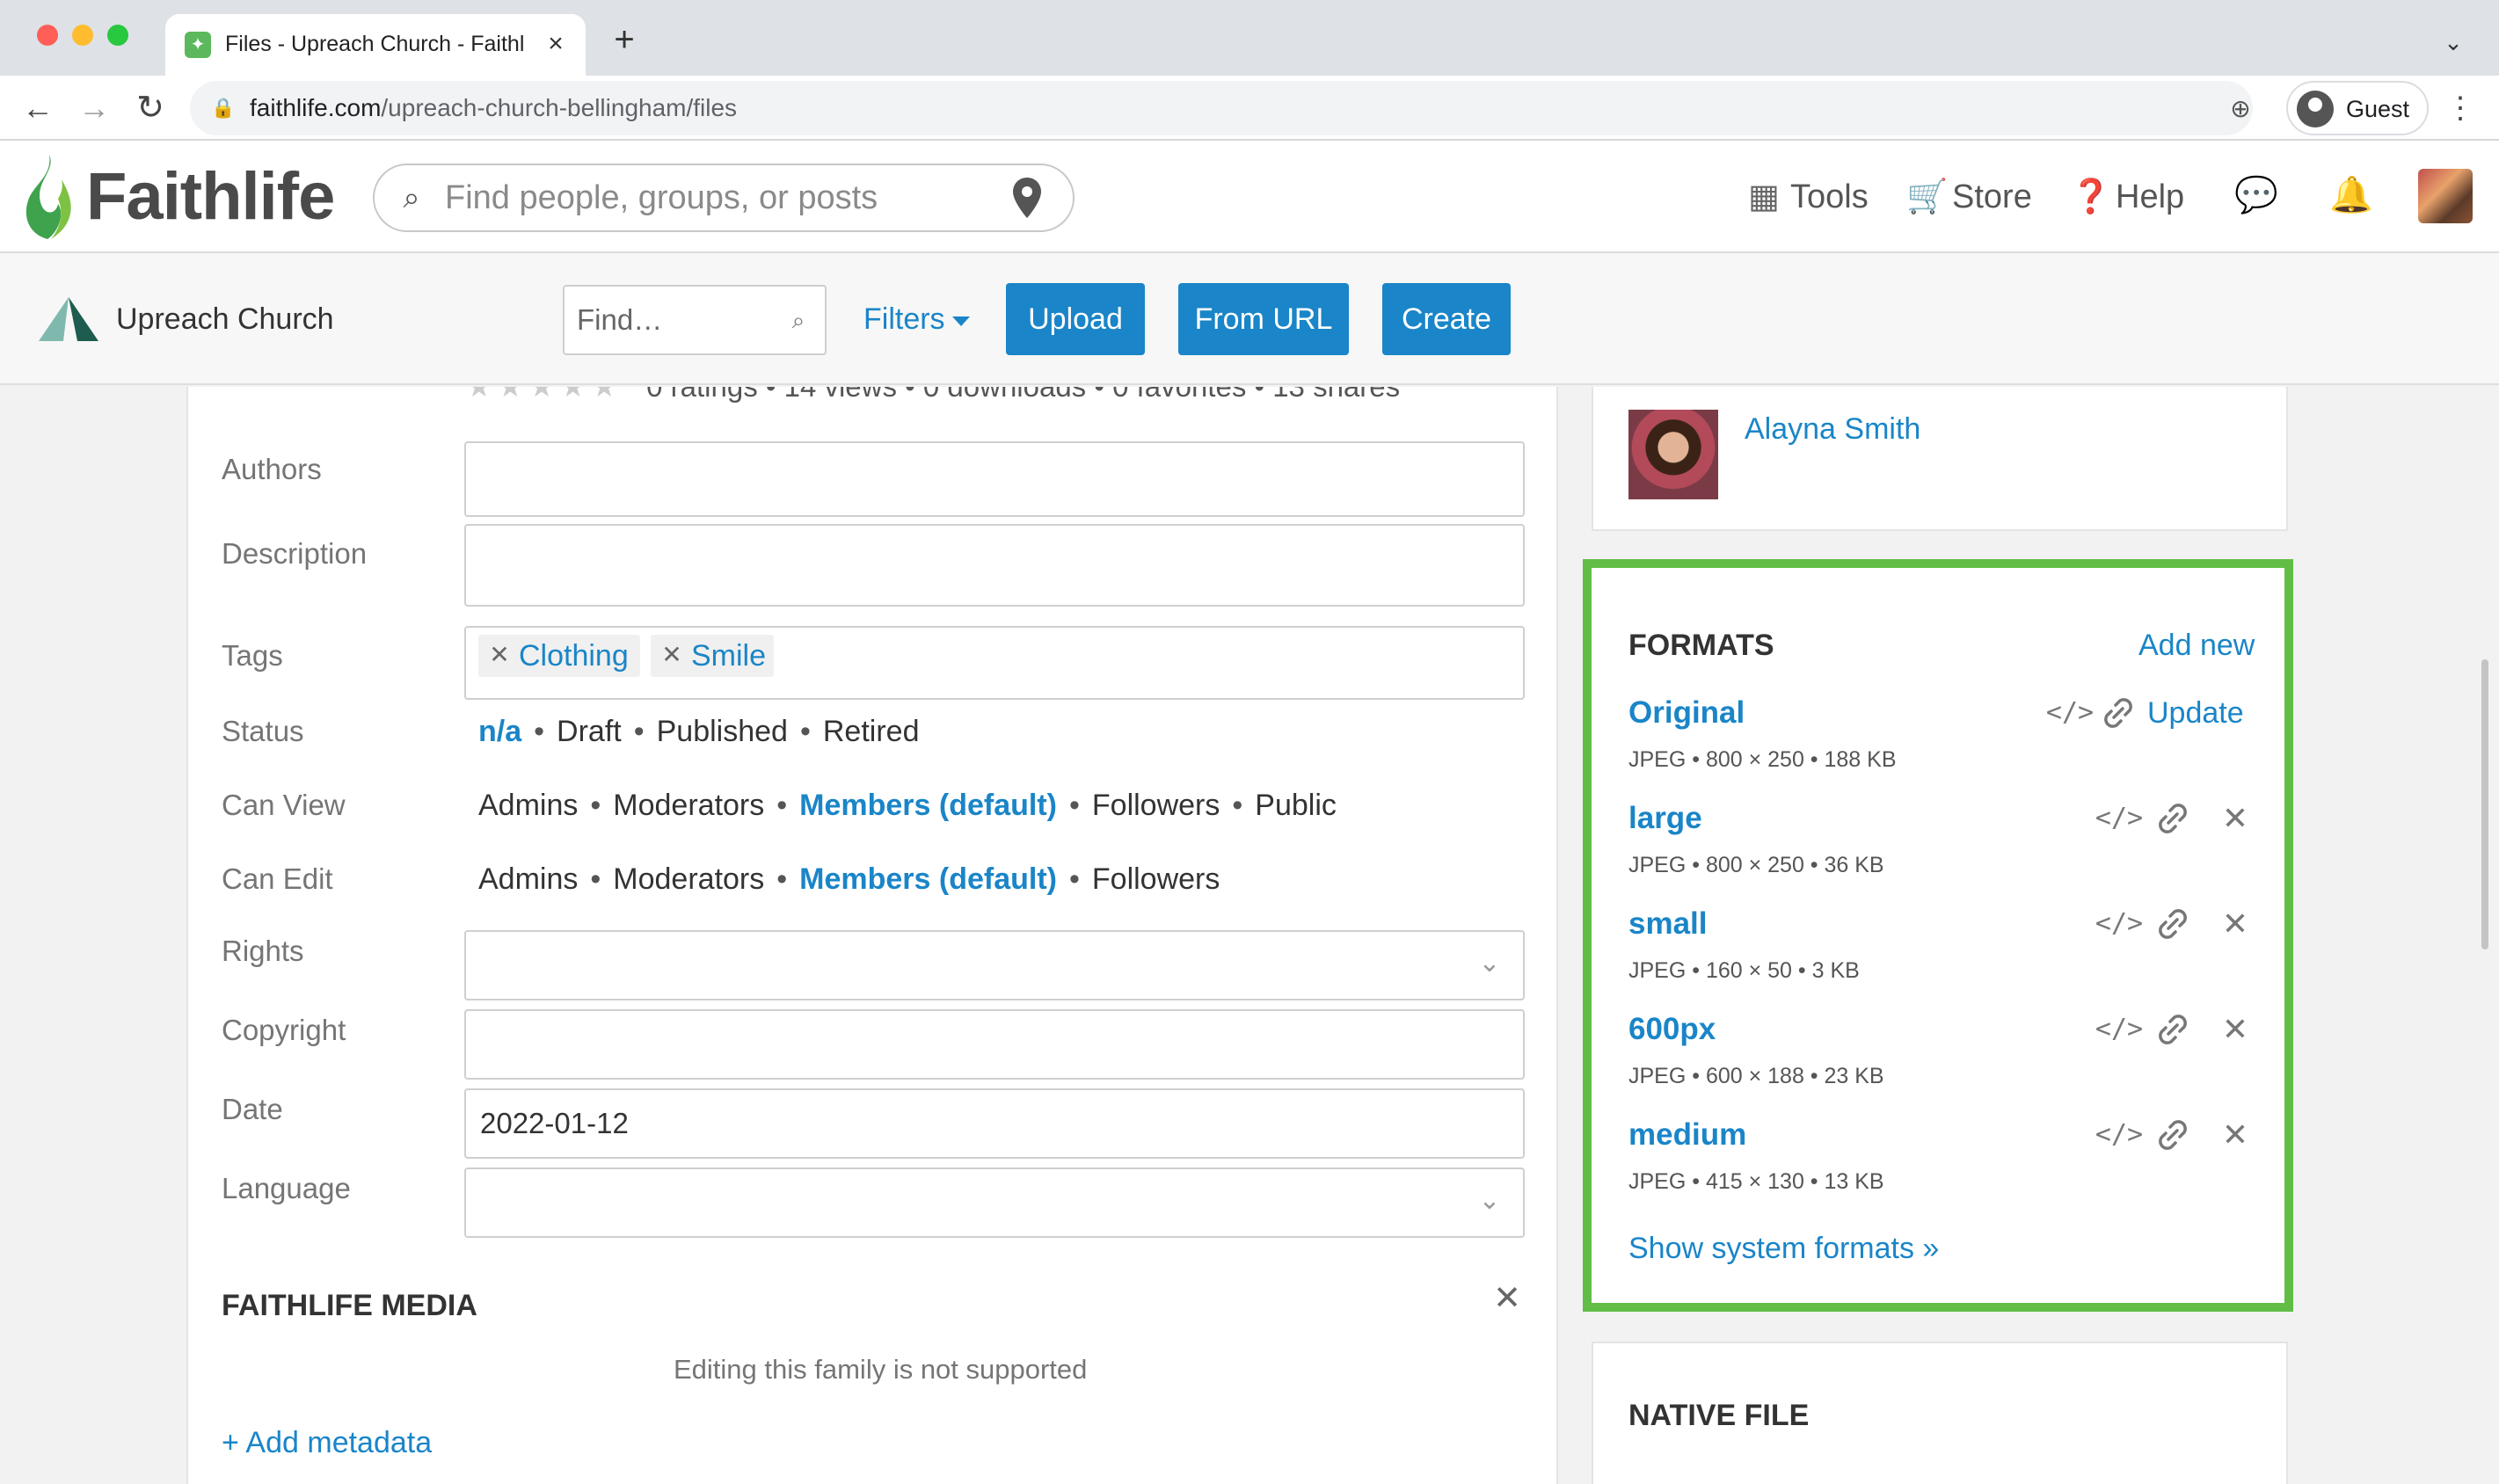 The image size is (2499, 1484). I want to click on forward-arrow-icon: →, so click(94, 108).